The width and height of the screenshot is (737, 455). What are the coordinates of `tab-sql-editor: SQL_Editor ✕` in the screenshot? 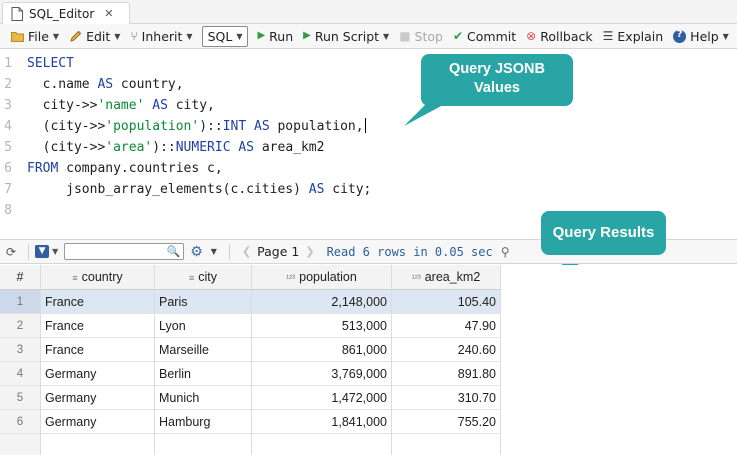 It's located at (66, 13).